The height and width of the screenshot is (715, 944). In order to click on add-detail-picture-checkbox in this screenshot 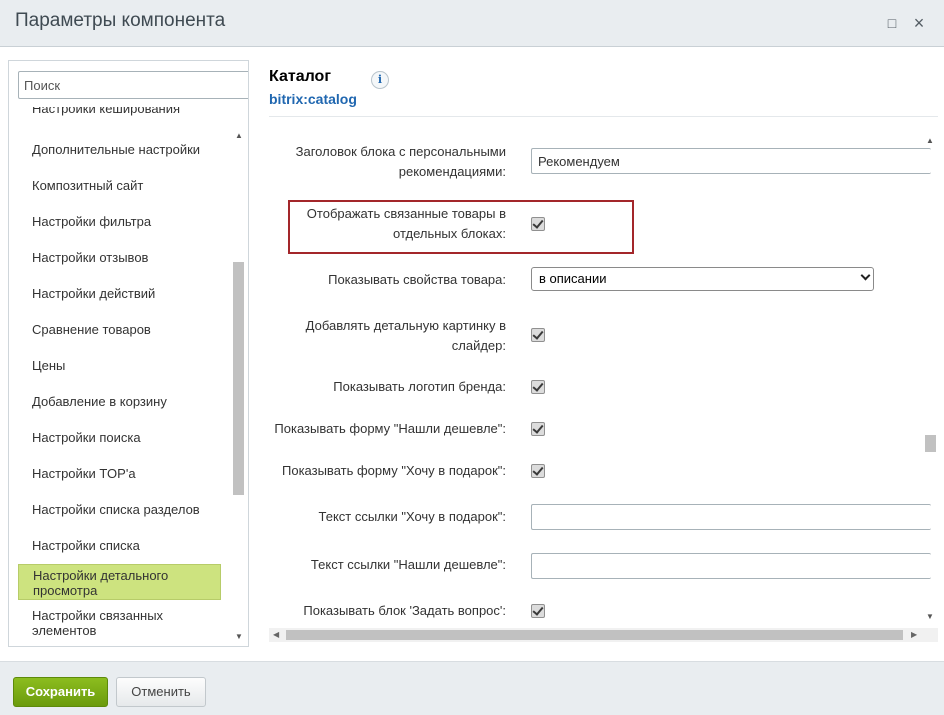, I will do `click(538, 335)`.